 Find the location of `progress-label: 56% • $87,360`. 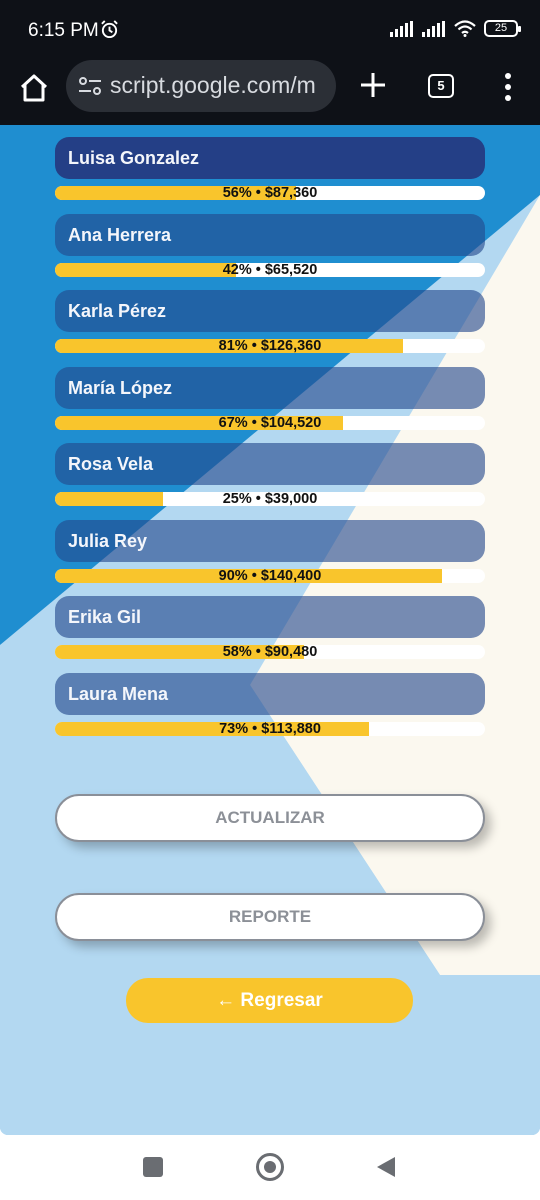

progress-label: 56% • $87,360 is located at coordinates (270, 193).